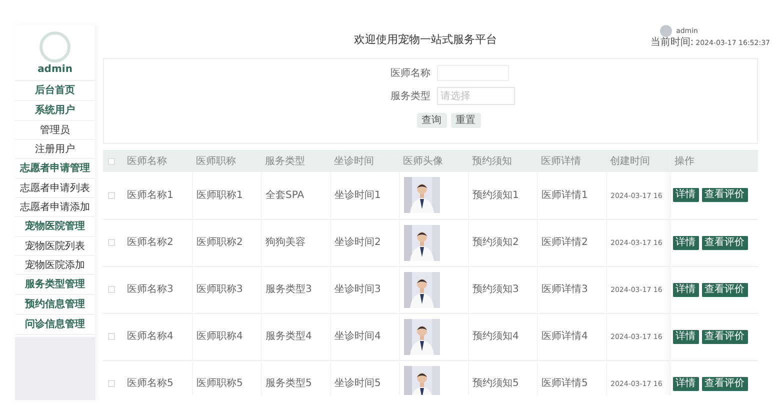 Image resolution: width=774 pixels, height=409 pixels. What do you see at coordinates (565, 383) in the screenshot?
I see `table-cell: 医师详情5` at bounding box center [565, 383].